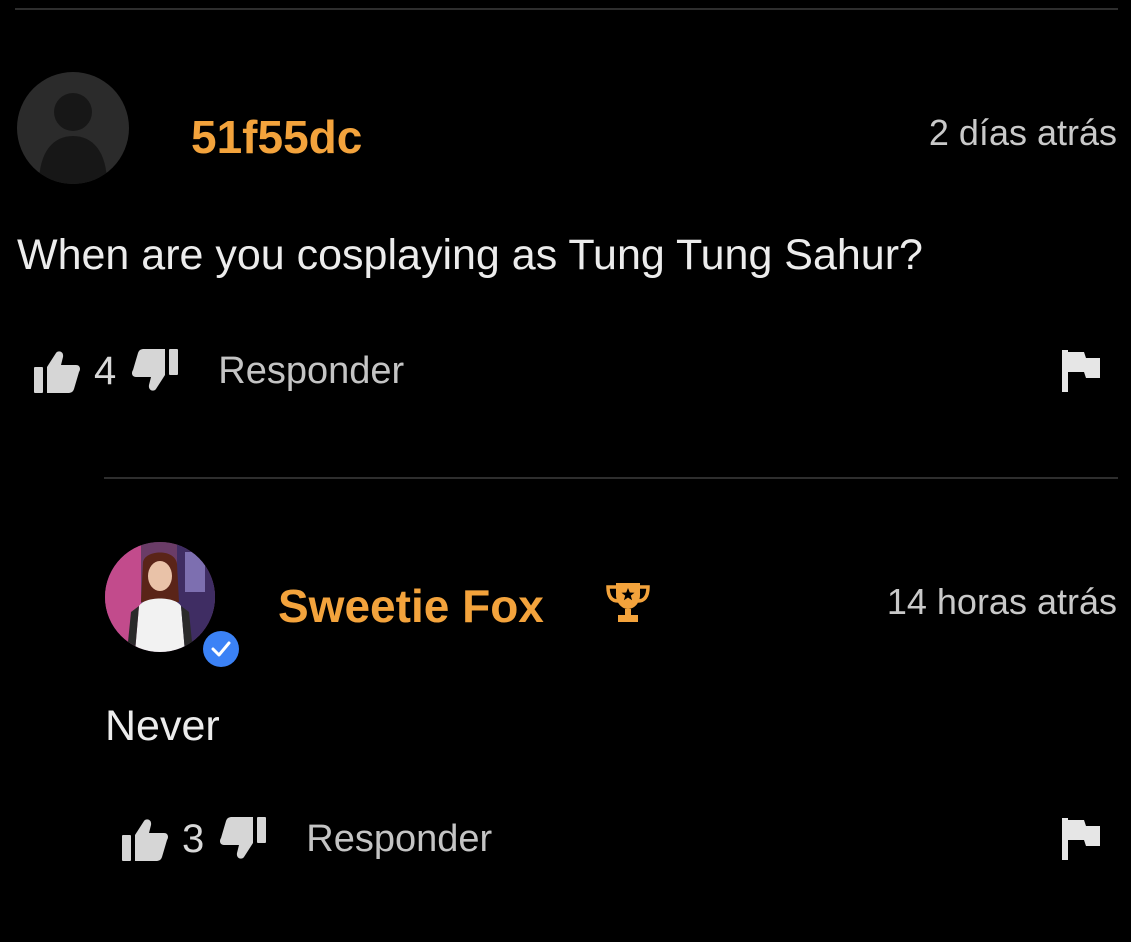 The height and width of the screenshot is (942, 1131). I want to click on like-count: 3, so click(193, 838).